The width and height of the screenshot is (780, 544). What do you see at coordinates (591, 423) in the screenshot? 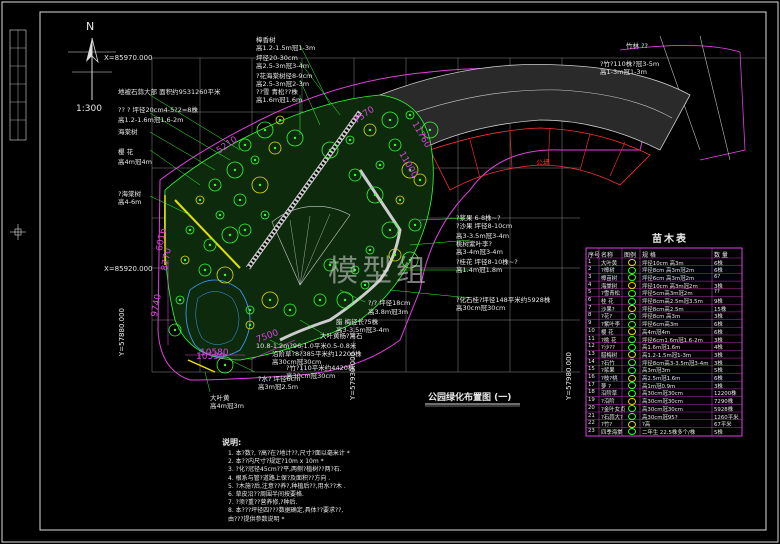
I see `plant-table-cell: 22` at bounding box center [591, 423].